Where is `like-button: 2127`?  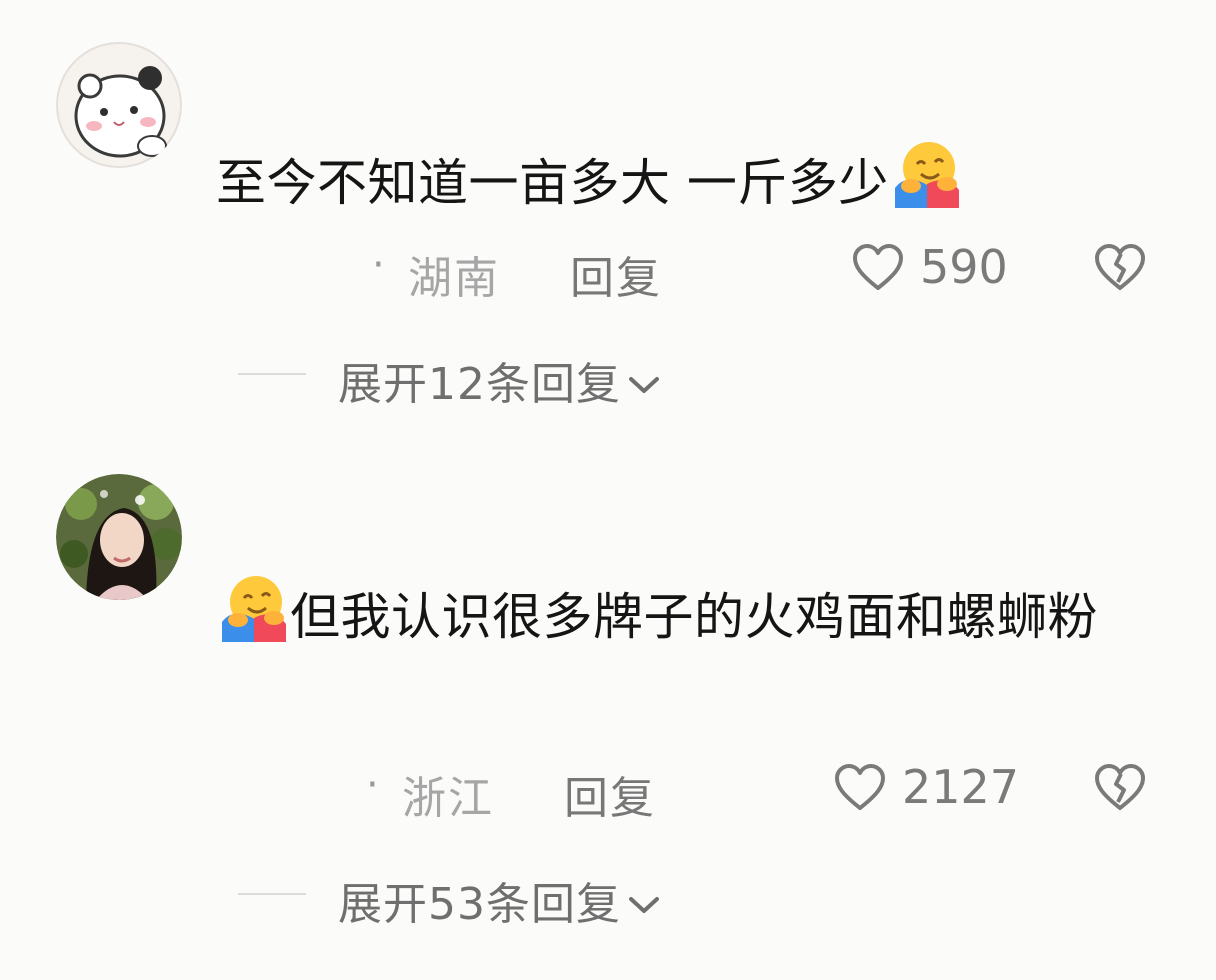
like-button: 2127 is located at coordinates (927, 788).